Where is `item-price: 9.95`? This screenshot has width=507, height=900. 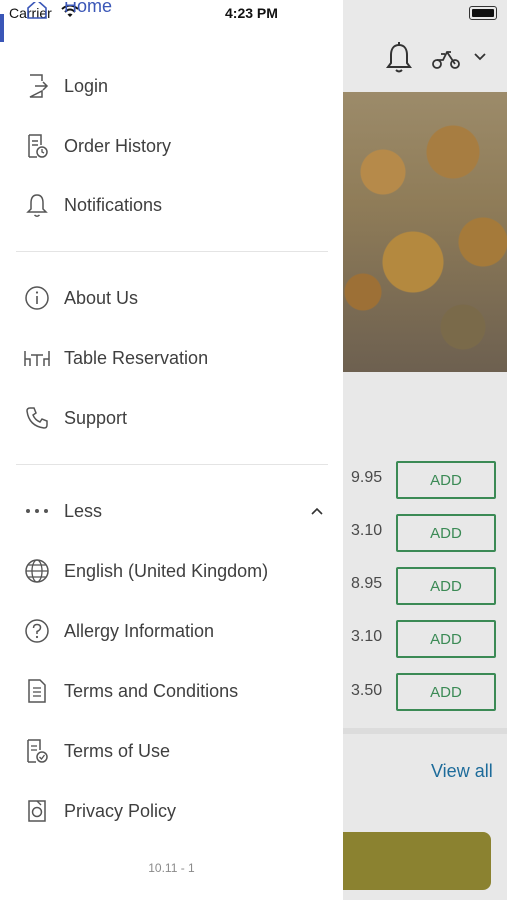
item-price: 9.95 is located at coordinates (367, 477).